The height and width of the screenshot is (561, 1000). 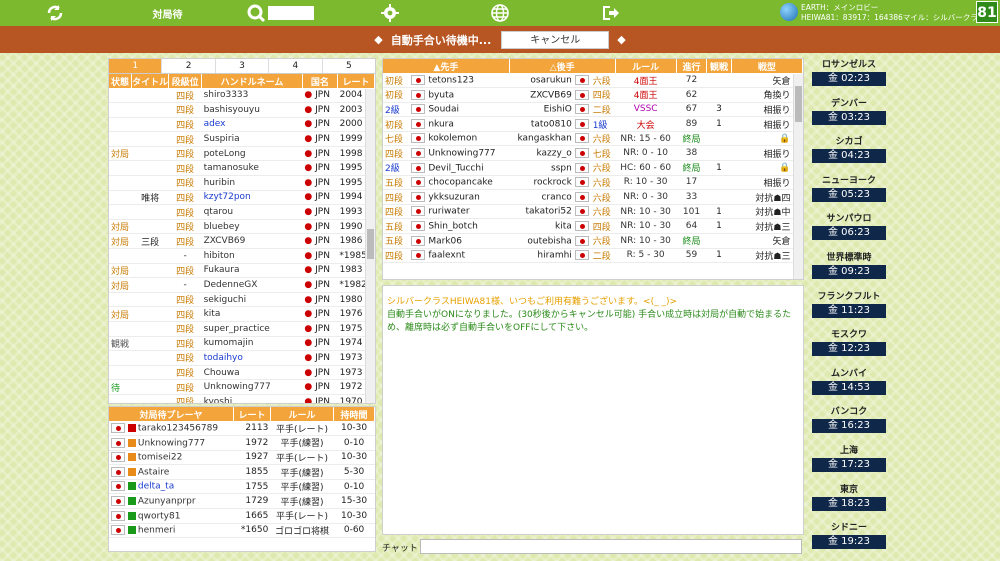 I want to click on player-row: 唯将 四段 kzyt72pon ● JPN 1994, so click(x=242, y=198).